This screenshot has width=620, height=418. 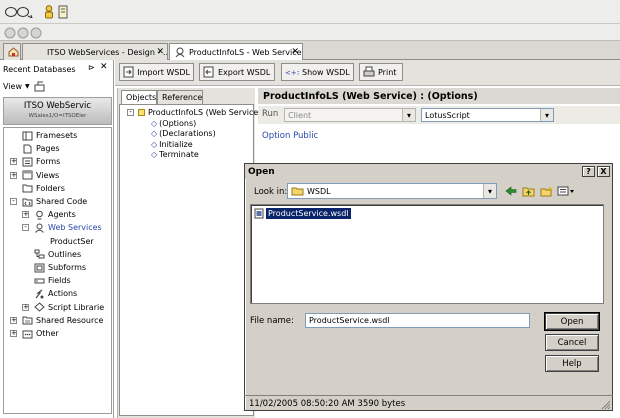 I want to click on view-menu-button, so click(x=566, y=191).